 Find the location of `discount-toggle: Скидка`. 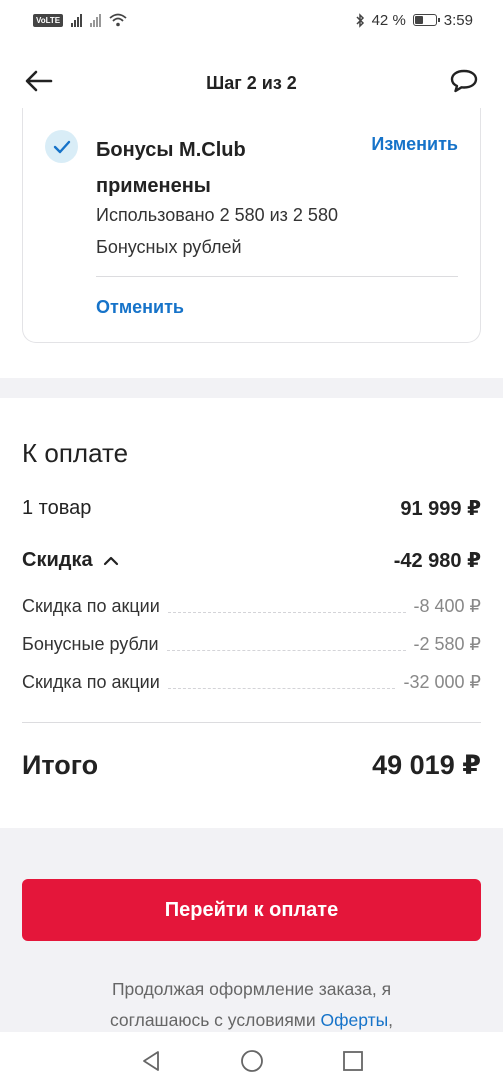

discount-toggle: Скидка is located at coordinates (70, 560).